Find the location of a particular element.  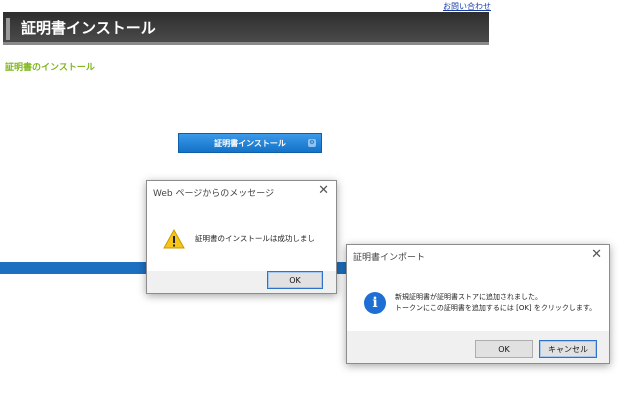

import-dialog-title: 証明書インポート is located at coordinates (389, 258).